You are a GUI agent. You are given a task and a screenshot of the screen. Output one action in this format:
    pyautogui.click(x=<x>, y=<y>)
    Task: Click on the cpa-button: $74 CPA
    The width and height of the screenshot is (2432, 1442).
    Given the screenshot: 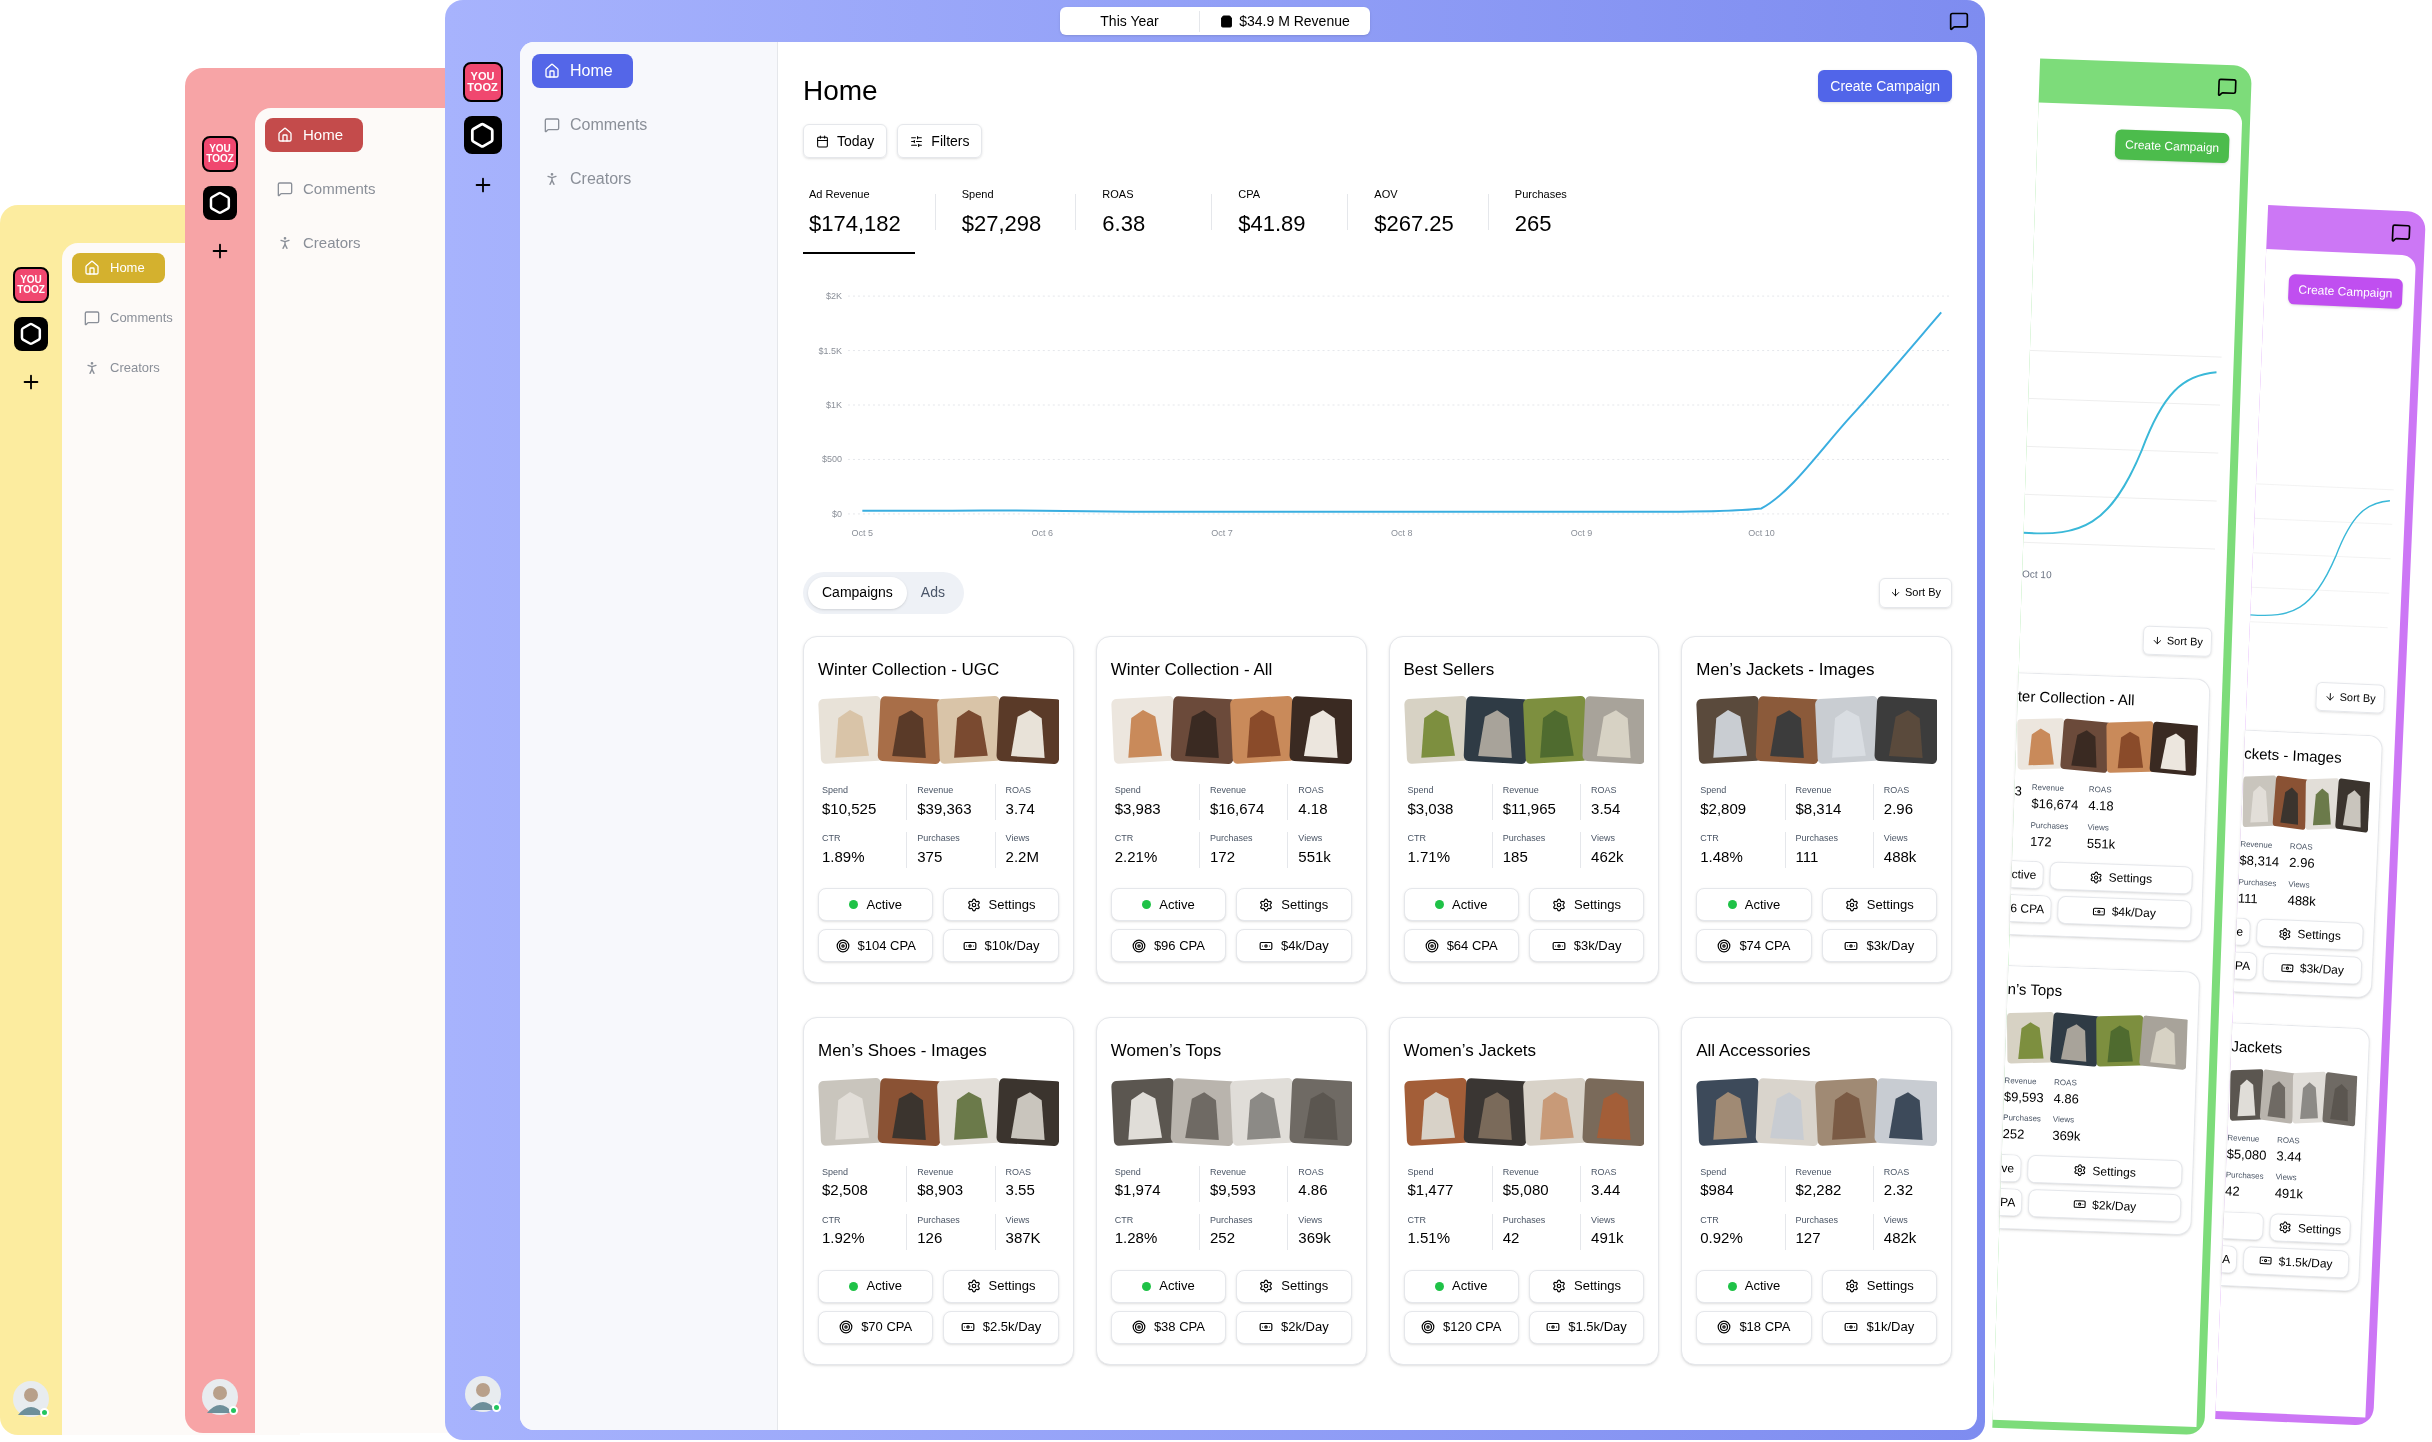 What is the action you would take?
    pyautogui.click(x=1754, y=945)
    